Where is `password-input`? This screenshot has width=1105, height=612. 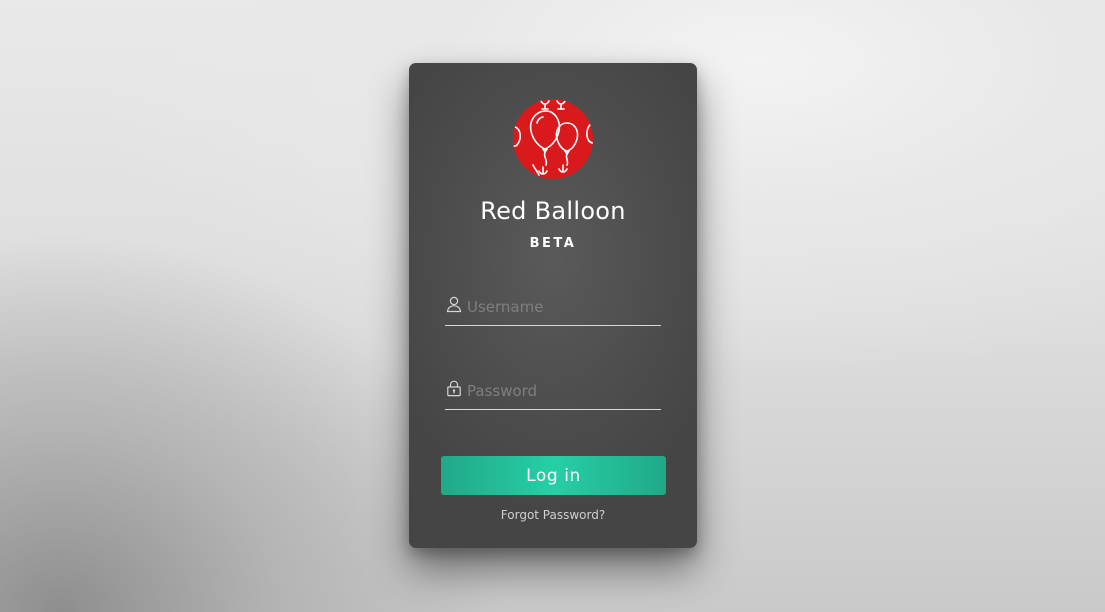
password-input is located at coordinates (562, 391).